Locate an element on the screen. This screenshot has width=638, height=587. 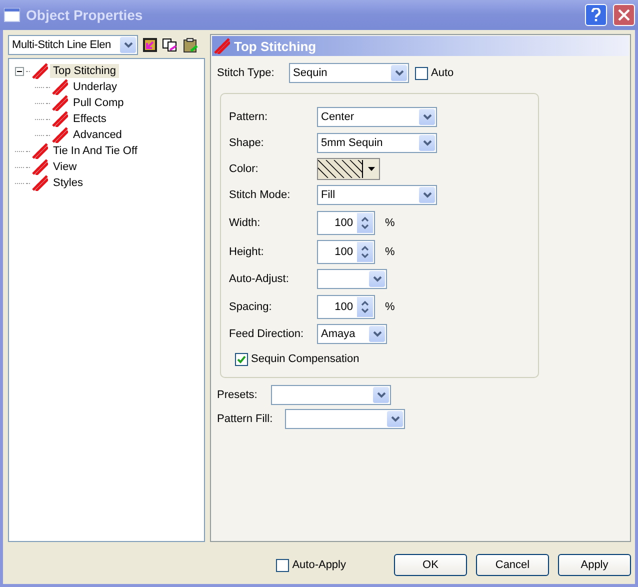
pattern-fill-dropdown is located at coordinates (345, 419).